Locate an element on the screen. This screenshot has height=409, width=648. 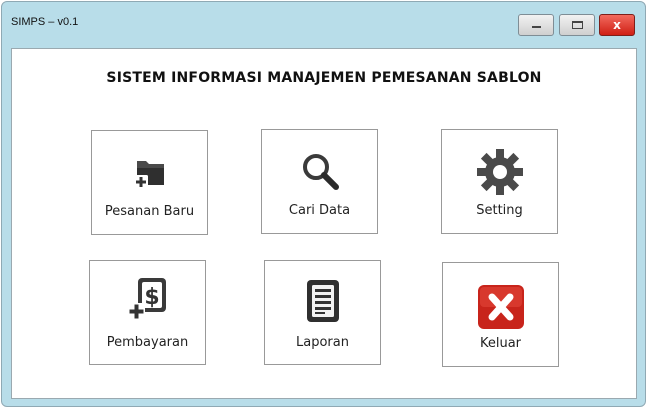
report-icon is located at coordinates (322, 301).